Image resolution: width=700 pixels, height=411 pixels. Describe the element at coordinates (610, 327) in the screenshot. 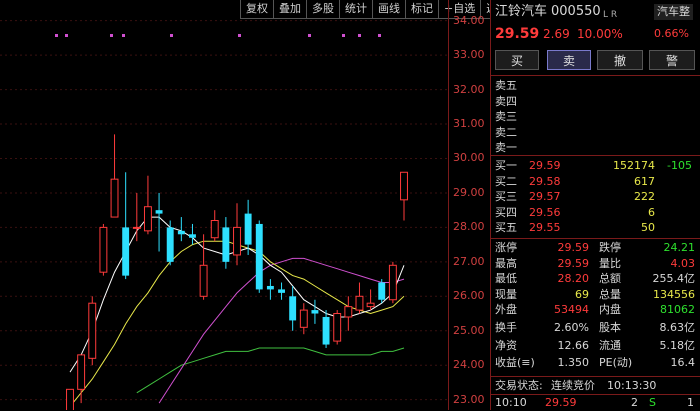

I see `stat-equity-l: 股本` at that location.